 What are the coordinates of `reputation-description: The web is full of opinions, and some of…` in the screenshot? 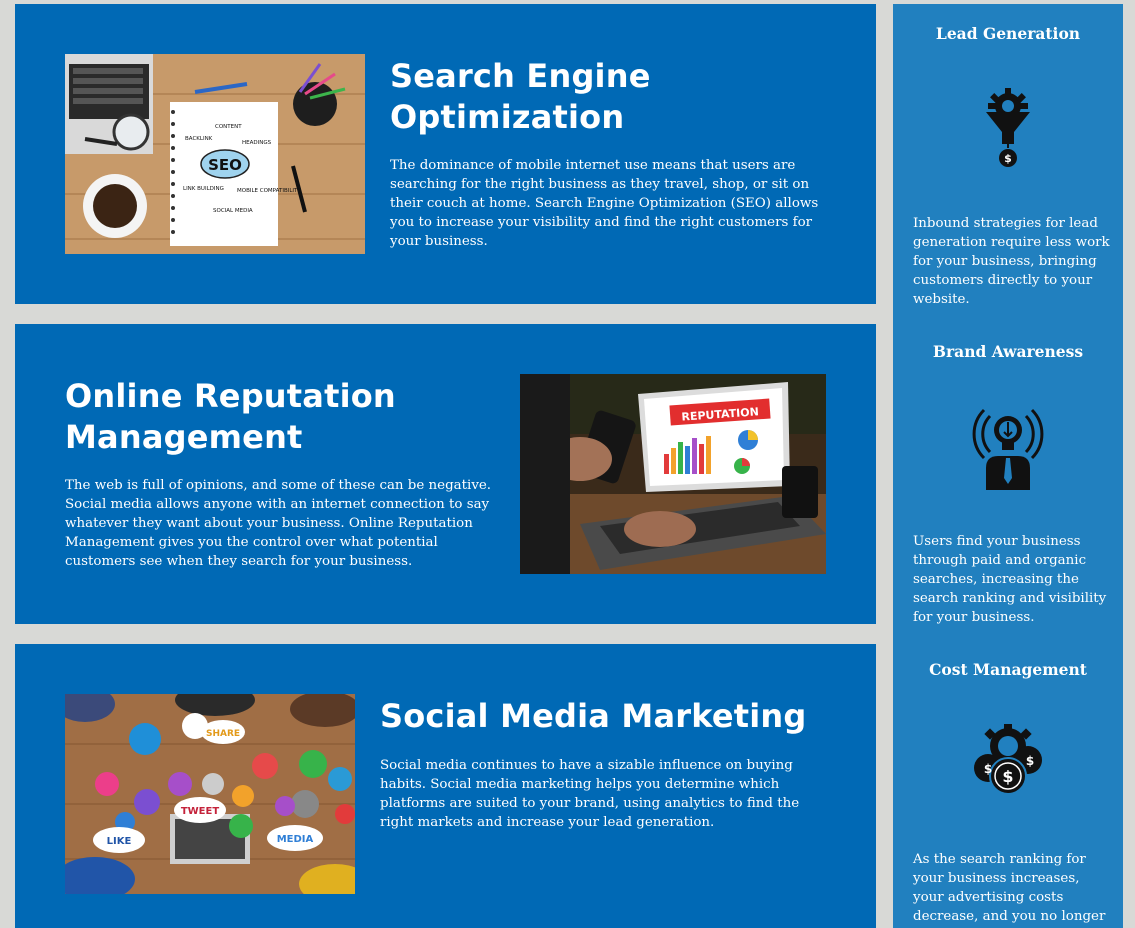 It's located at (278, 523).